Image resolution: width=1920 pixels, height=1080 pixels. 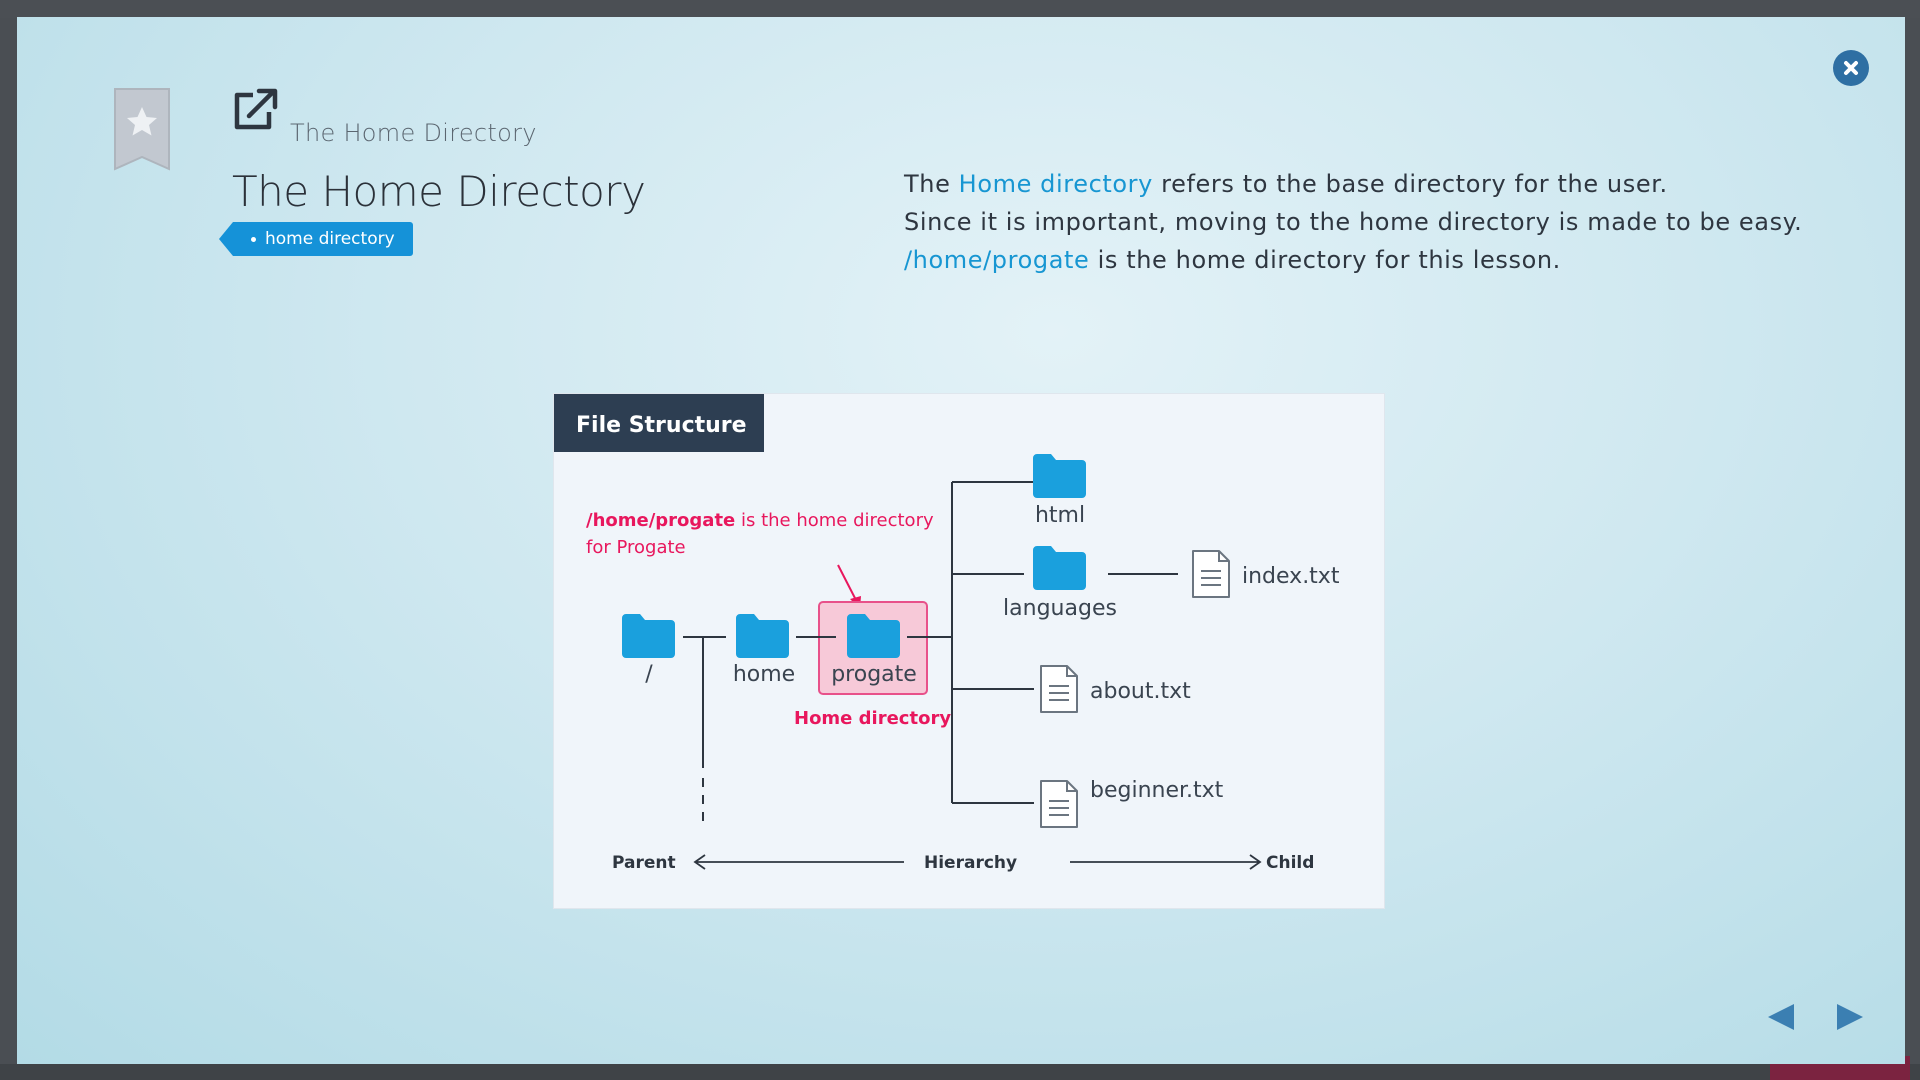 I want to click on prev-arrow-icon, so click(x=1781, y=1017).